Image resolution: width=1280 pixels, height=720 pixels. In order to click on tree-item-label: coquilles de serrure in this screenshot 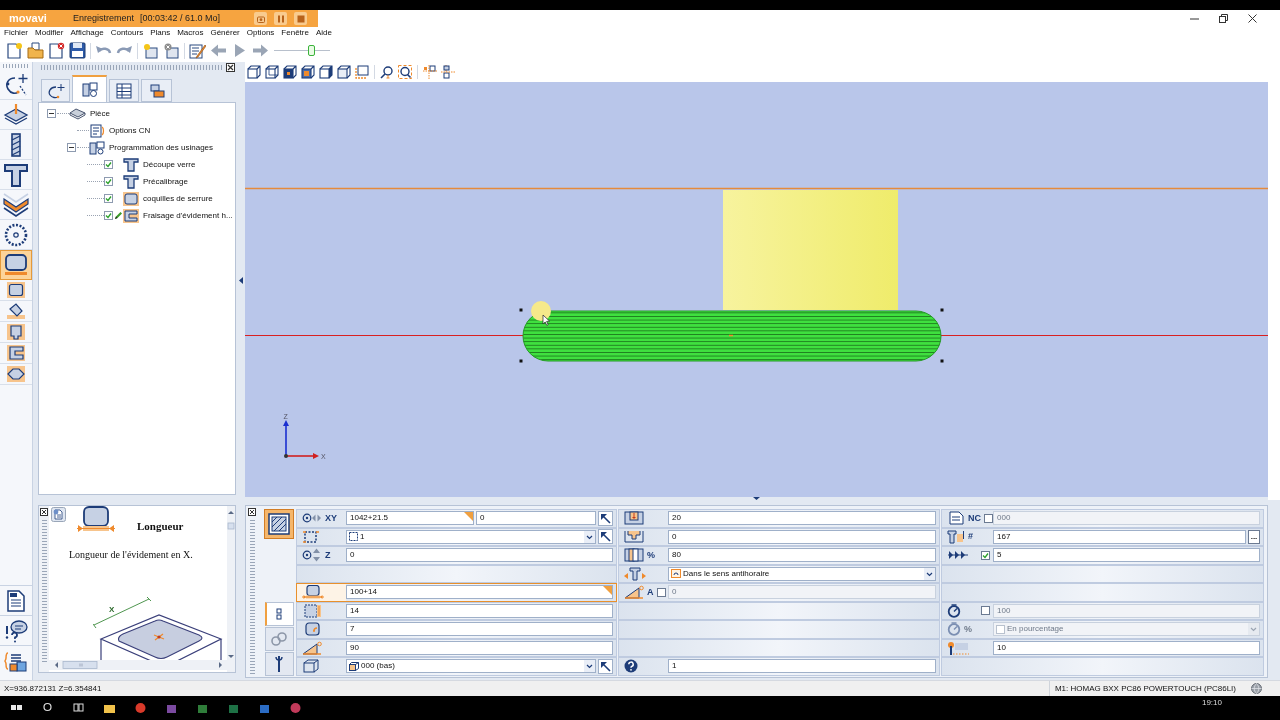, I will do `click(178, 198)`.